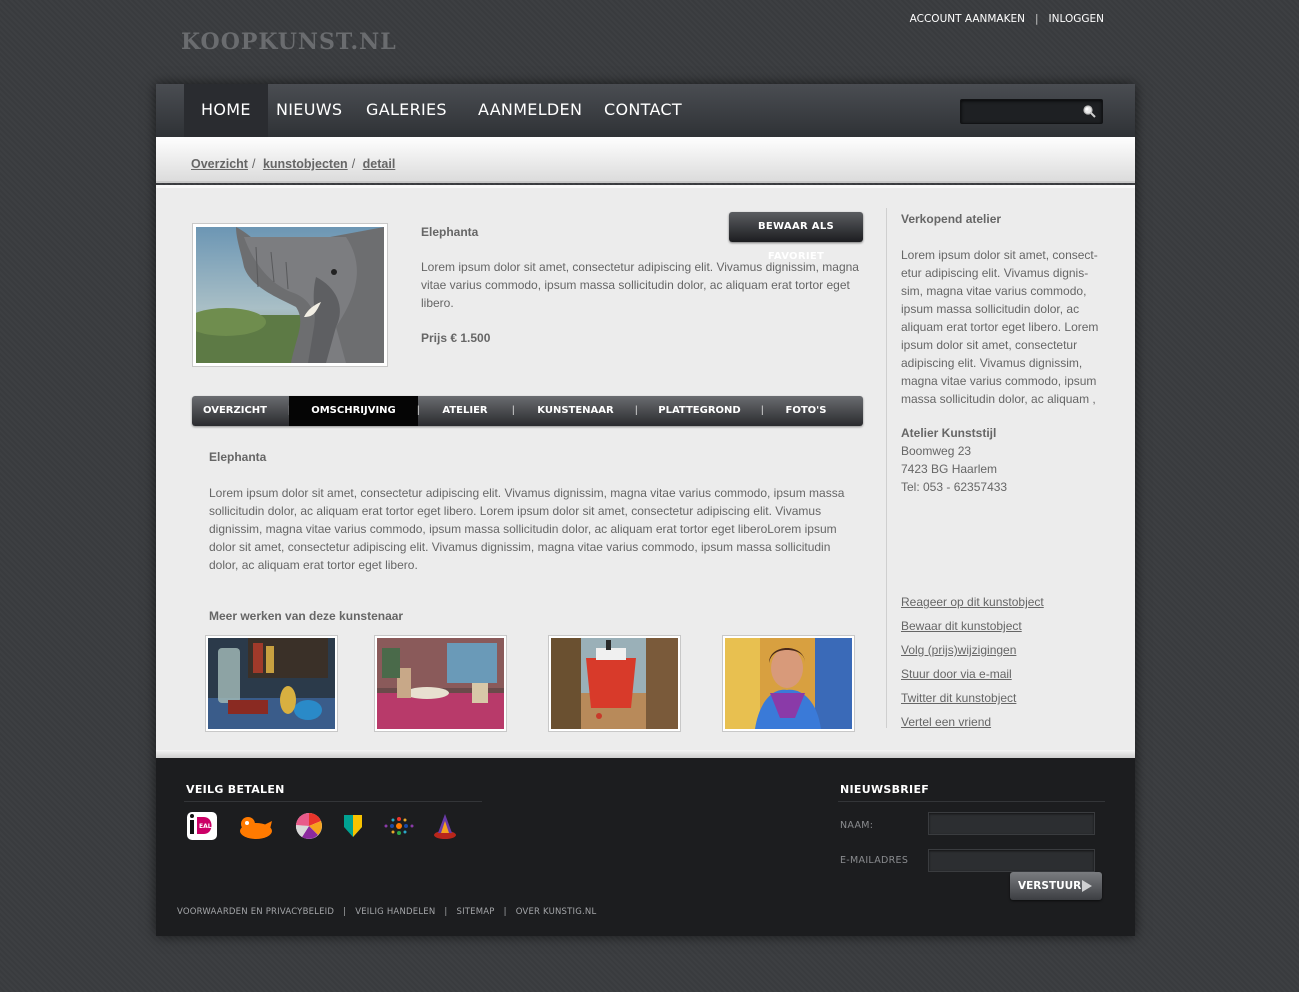  Describe the element at coordinates (305, 164) in the screenshot. I see `breadcrumb-kunstobjecten: kunstobjecten` at that location.